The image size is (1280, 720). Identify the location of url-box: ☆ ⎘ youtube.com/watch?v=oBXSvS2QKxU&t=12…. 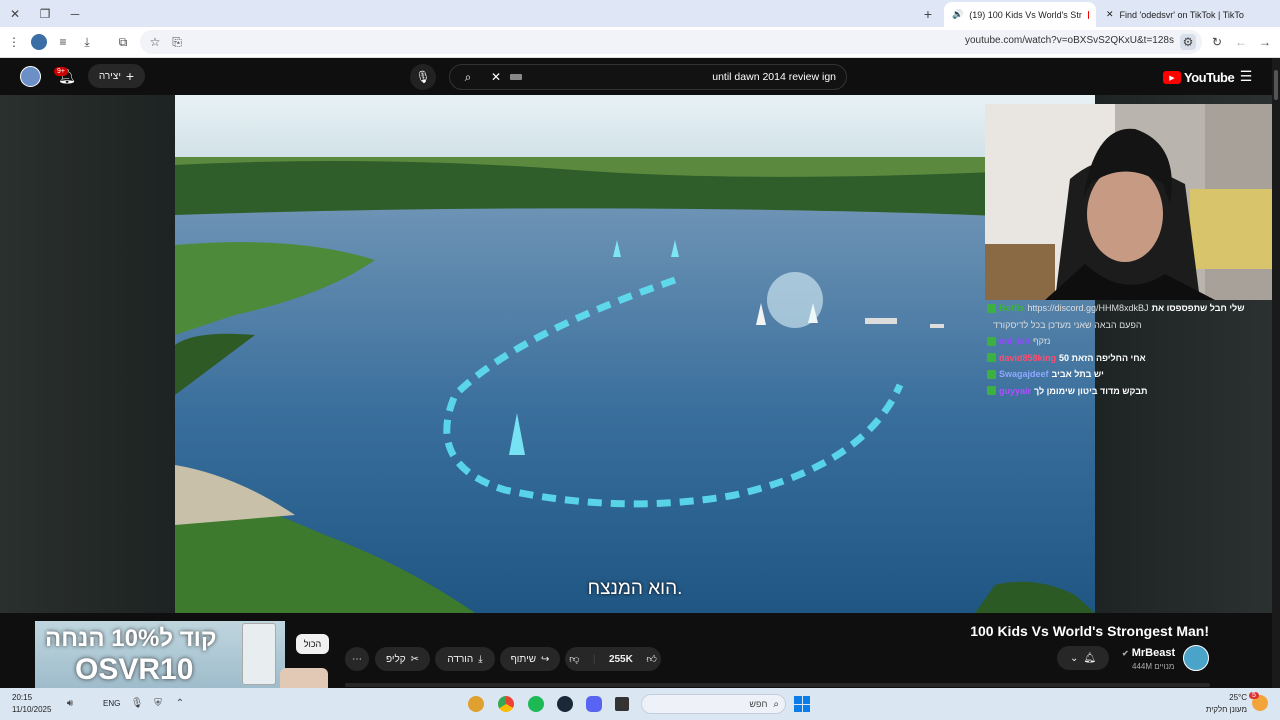
(671, 42).